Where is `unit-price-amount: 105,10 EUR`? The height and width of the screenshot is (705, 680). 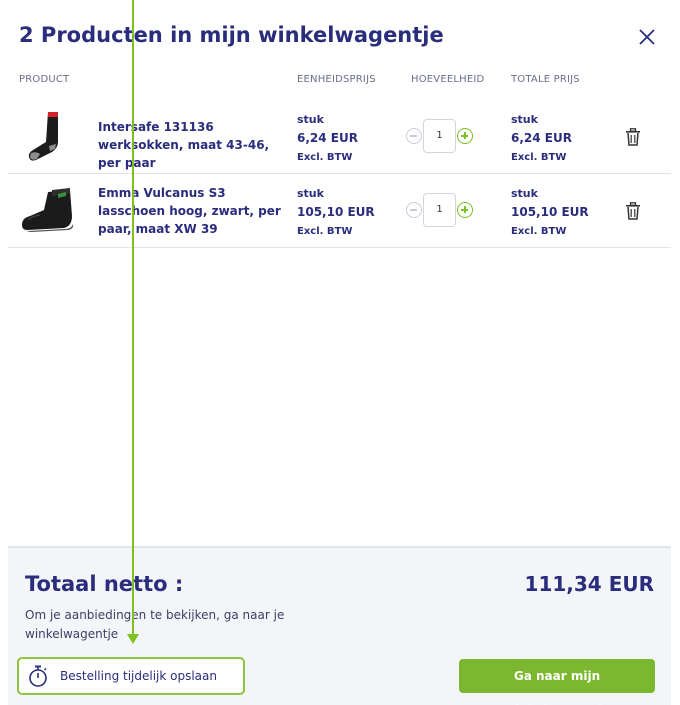
unit-price-amount: 105,10 EUR is located at coordinates (336, 212).